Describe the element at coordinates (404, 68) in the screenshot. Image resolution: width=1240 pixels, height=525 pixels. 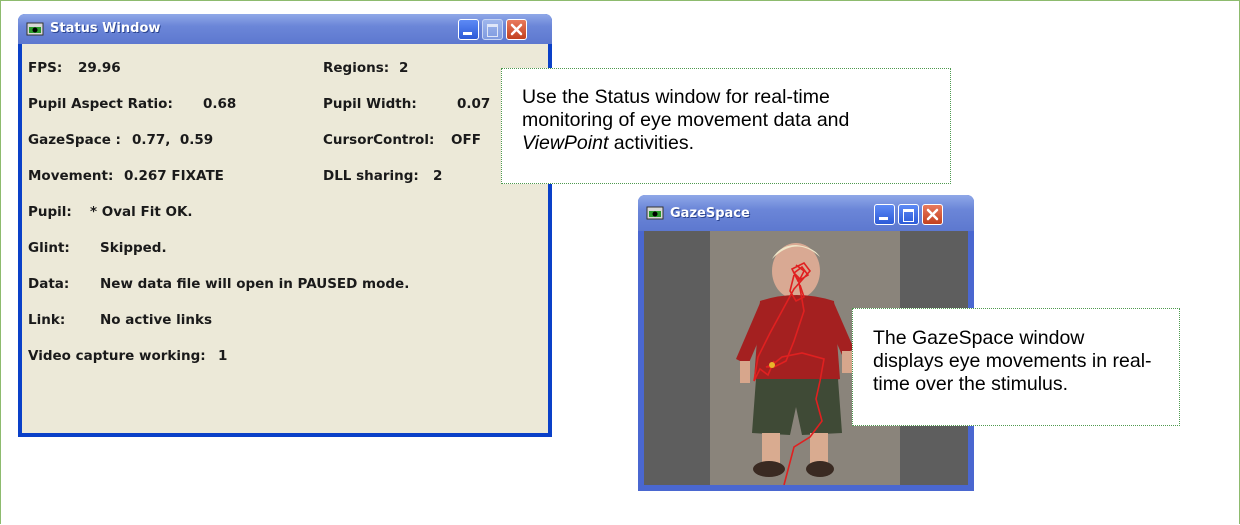
I see `regions-value: 2` at that location.